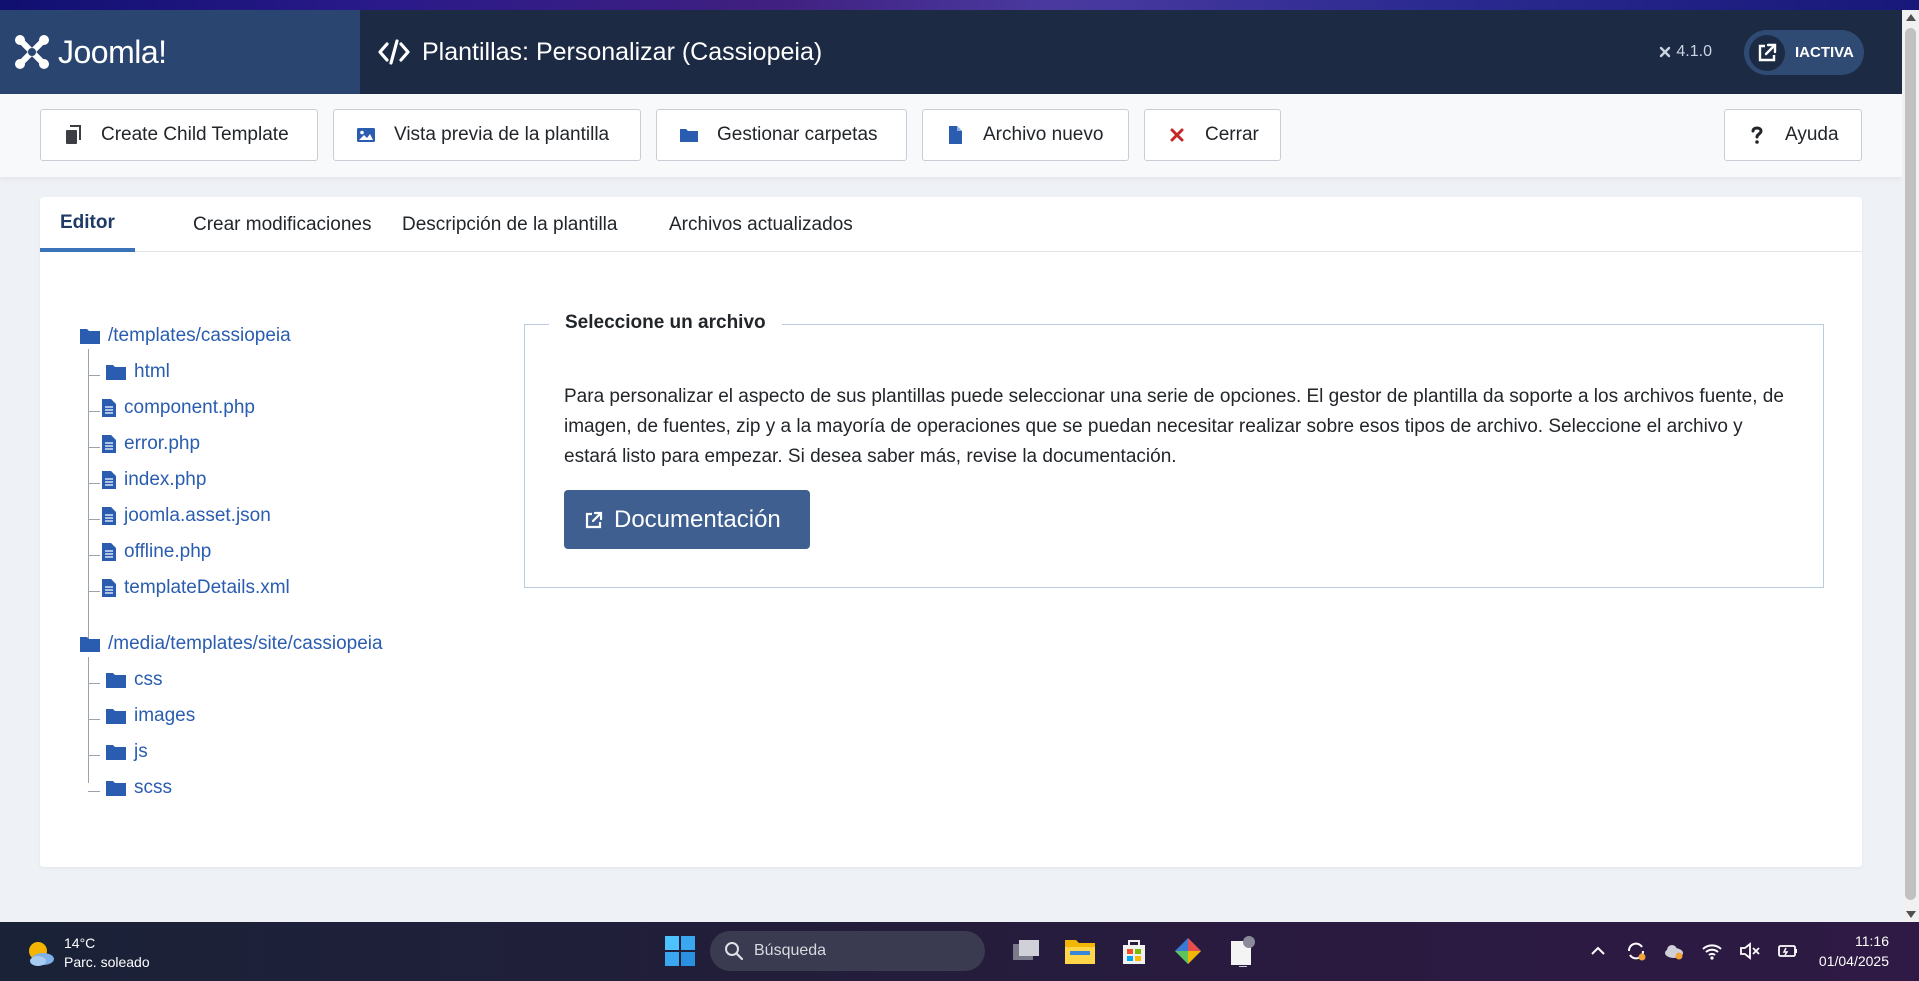 This screenshot has height=981, width=1919. I want to click on close-button: Cerrar, so click(1212, 135).